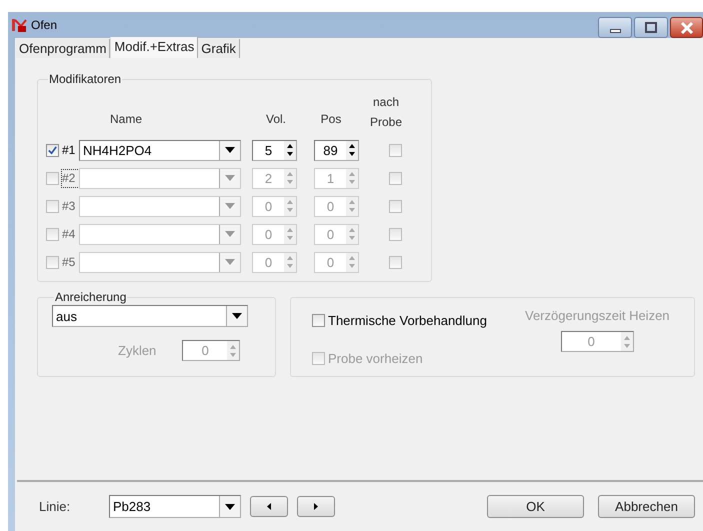  I want to click on row-label: #3, so click(69, 206).